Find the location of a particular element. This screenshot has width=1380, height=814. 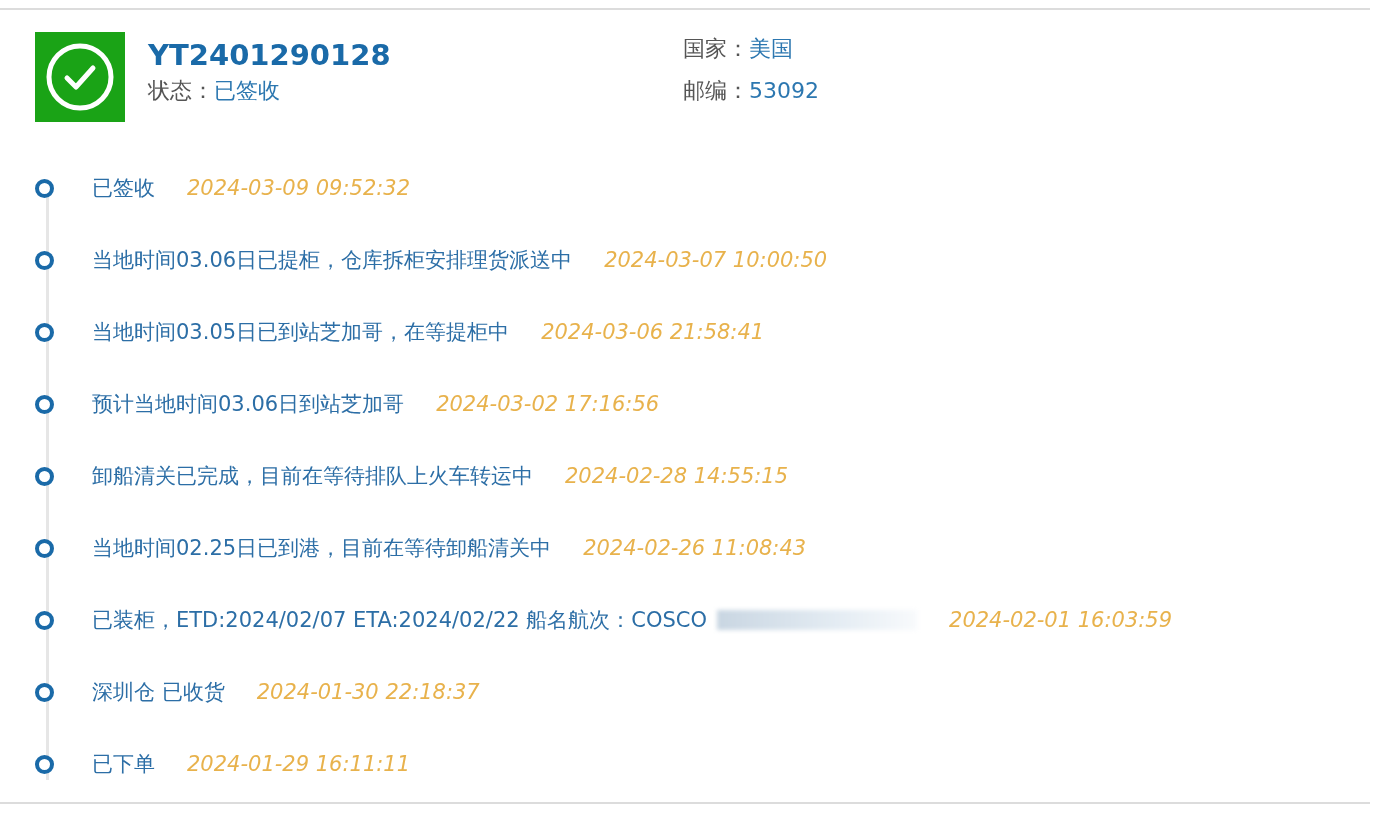

event-time: 2024-03-06 21:58:41 is located at coordinates (653, 332).